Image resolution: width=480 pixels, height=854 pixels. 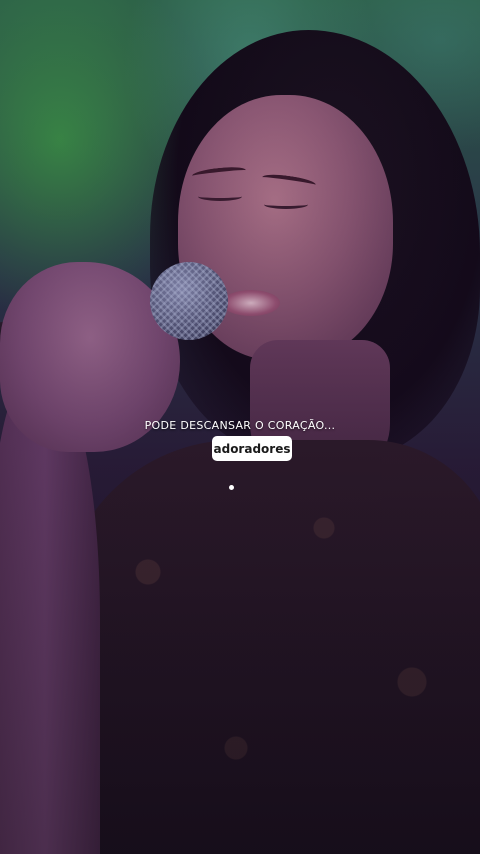 What do you see at coordinates (231, 487) in the screenshot?
I see `progress-dot` at bounding box center [231, 487].